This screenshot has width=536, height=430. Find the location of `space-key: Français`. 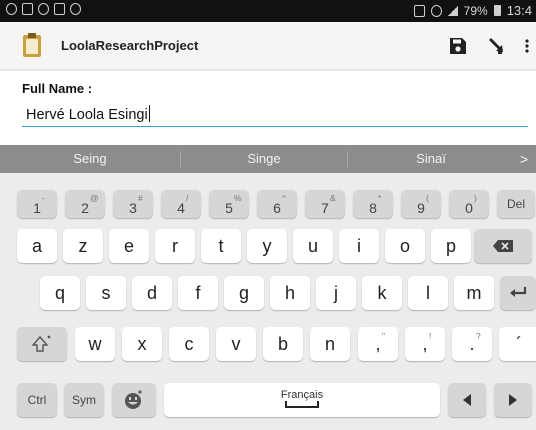

space-key: Français is located at coordinates (302, 400).